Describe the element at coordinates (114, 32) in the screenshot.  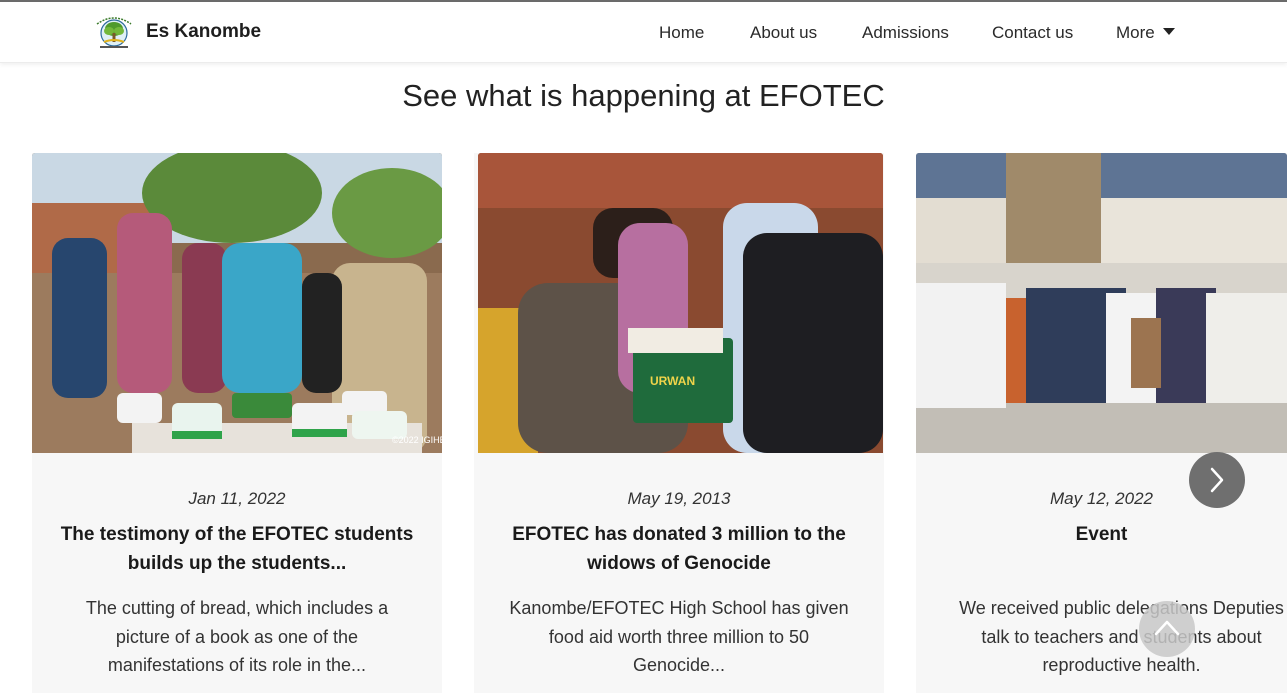
I see `school-crest-logo` at that location.